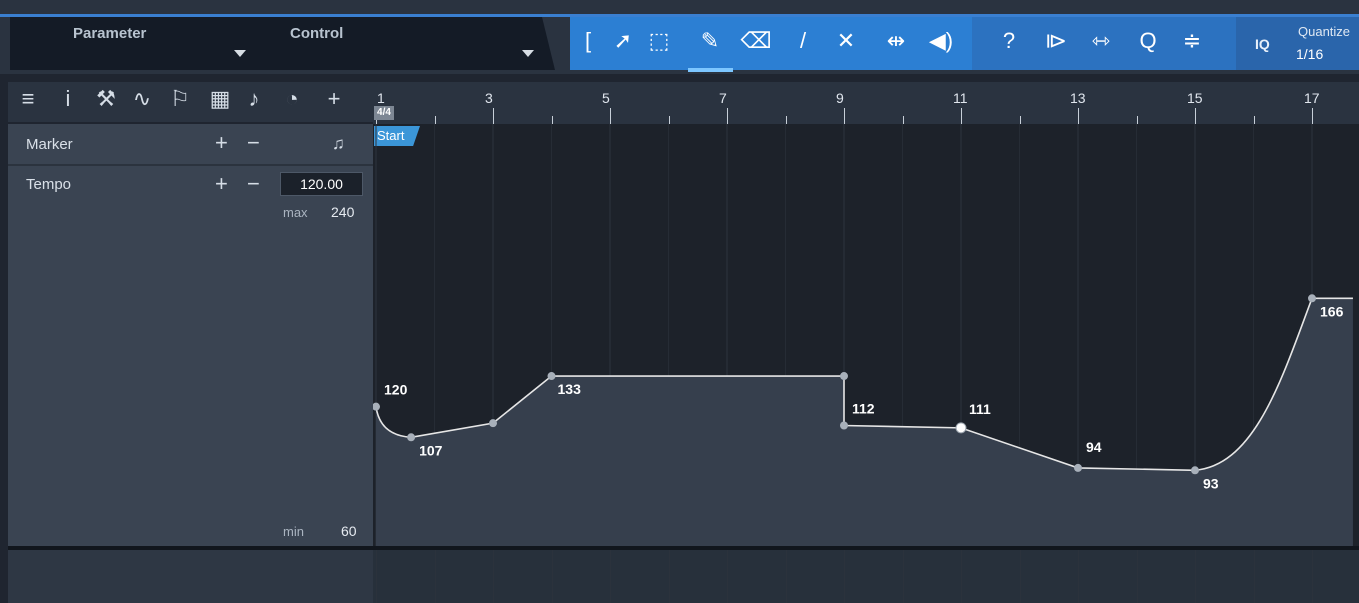  What do you see at coordinates (431, 450) in the screenshot?
I see `tempo-point-label: 107` at bounding box center [431, 450].